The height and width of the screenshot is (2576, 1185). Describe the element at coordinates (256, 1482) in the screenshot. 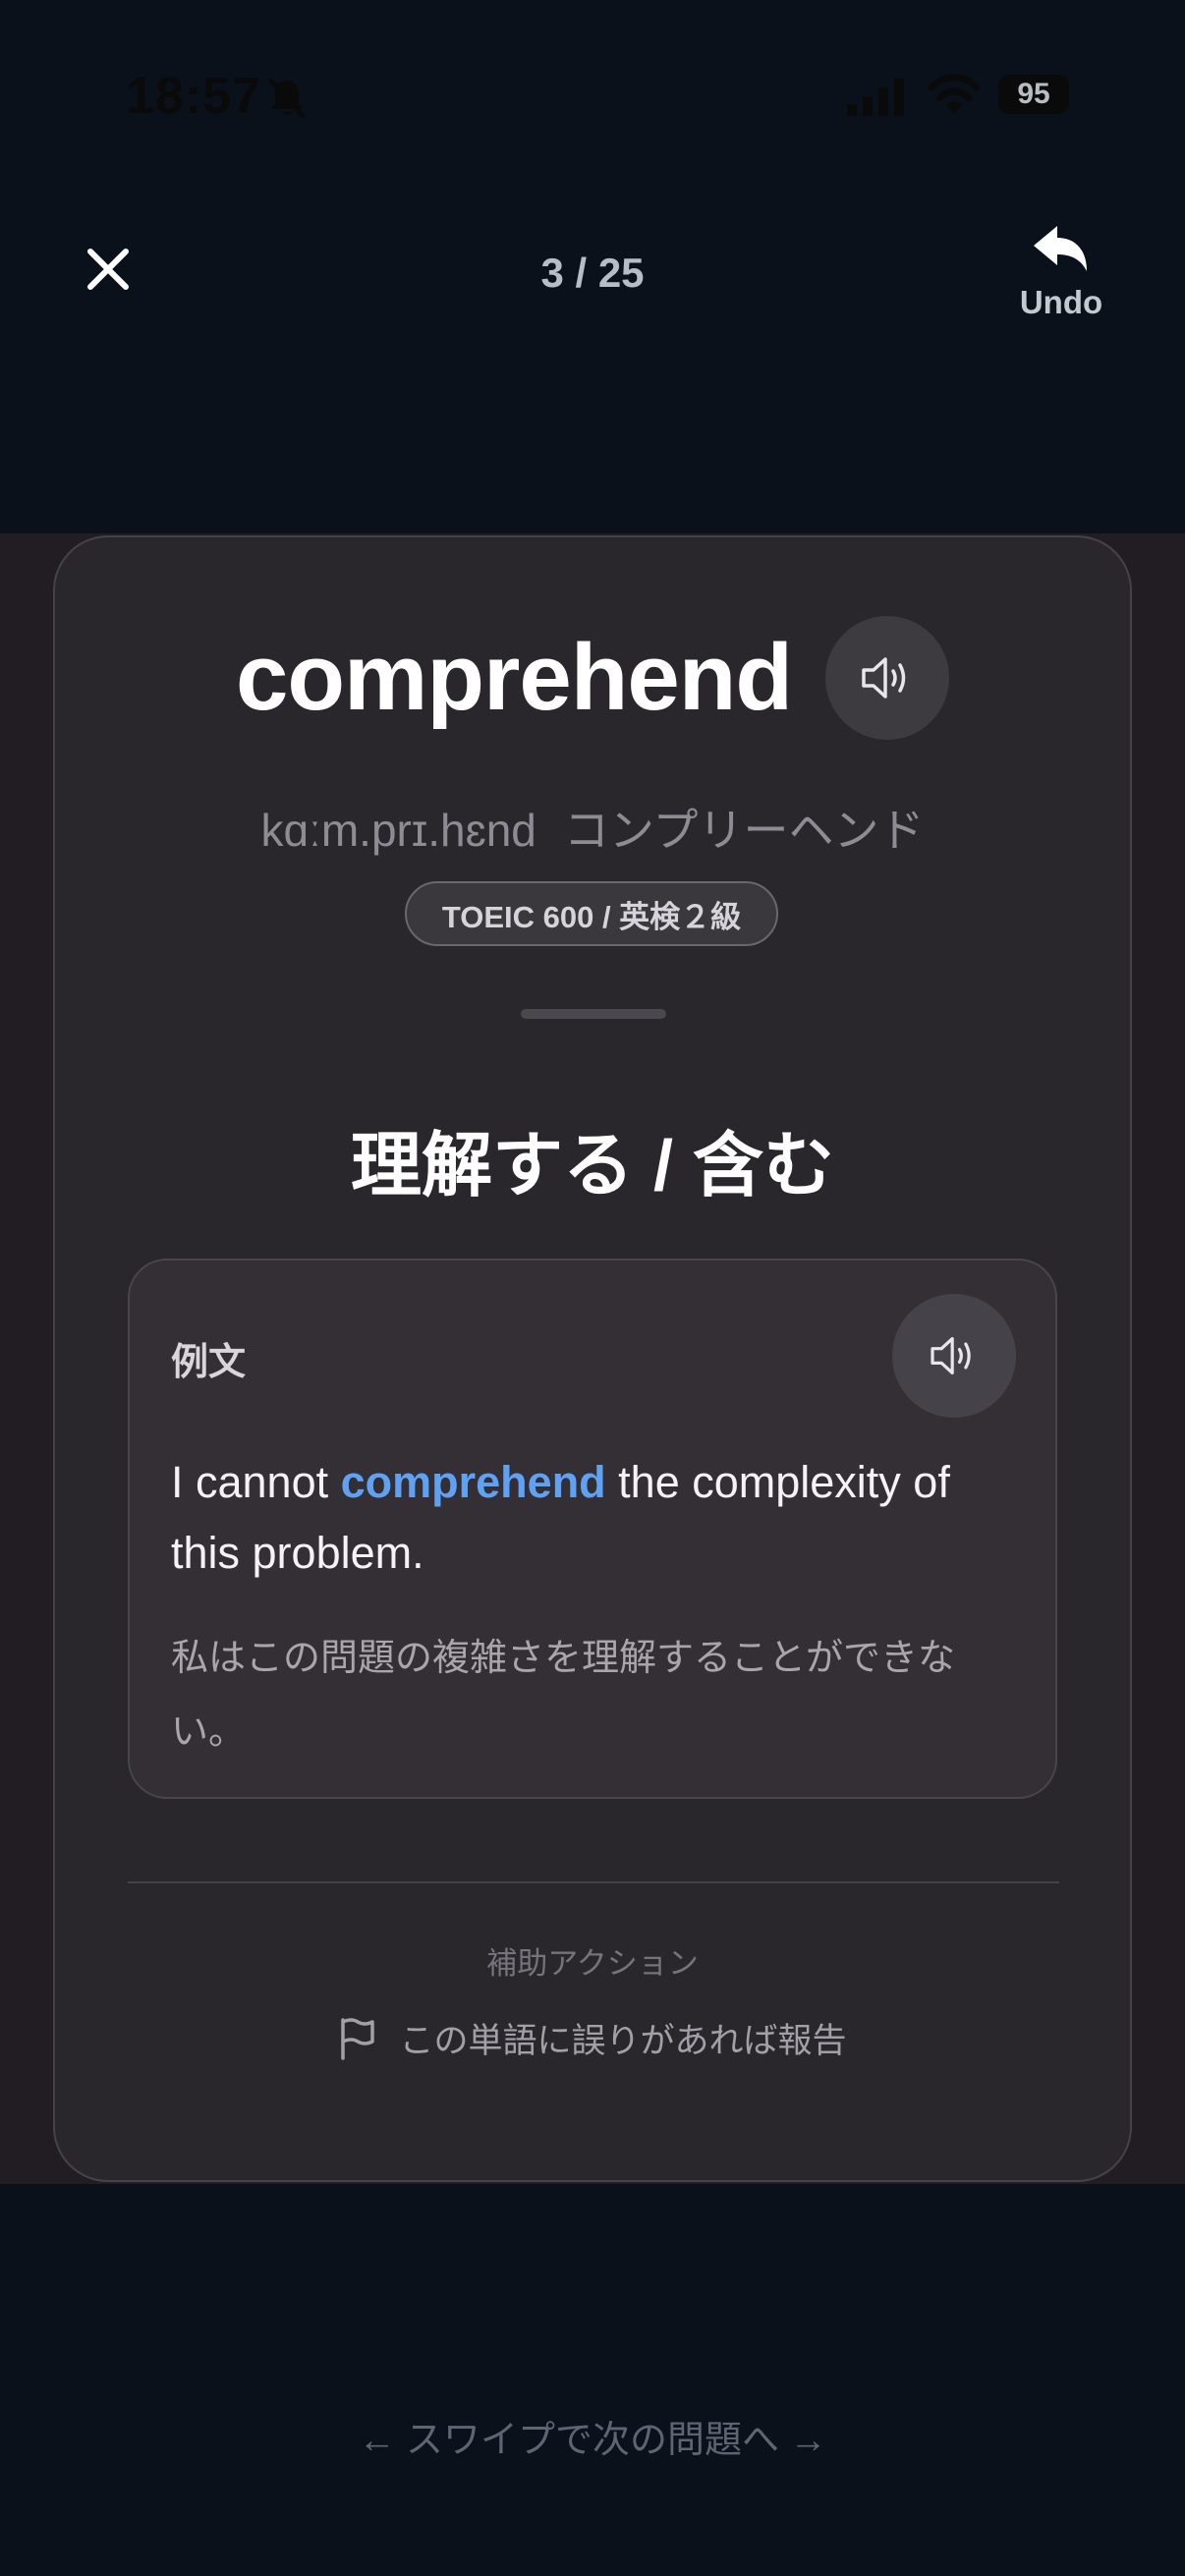

I see `example-sentence-before: I cannot` at that location.